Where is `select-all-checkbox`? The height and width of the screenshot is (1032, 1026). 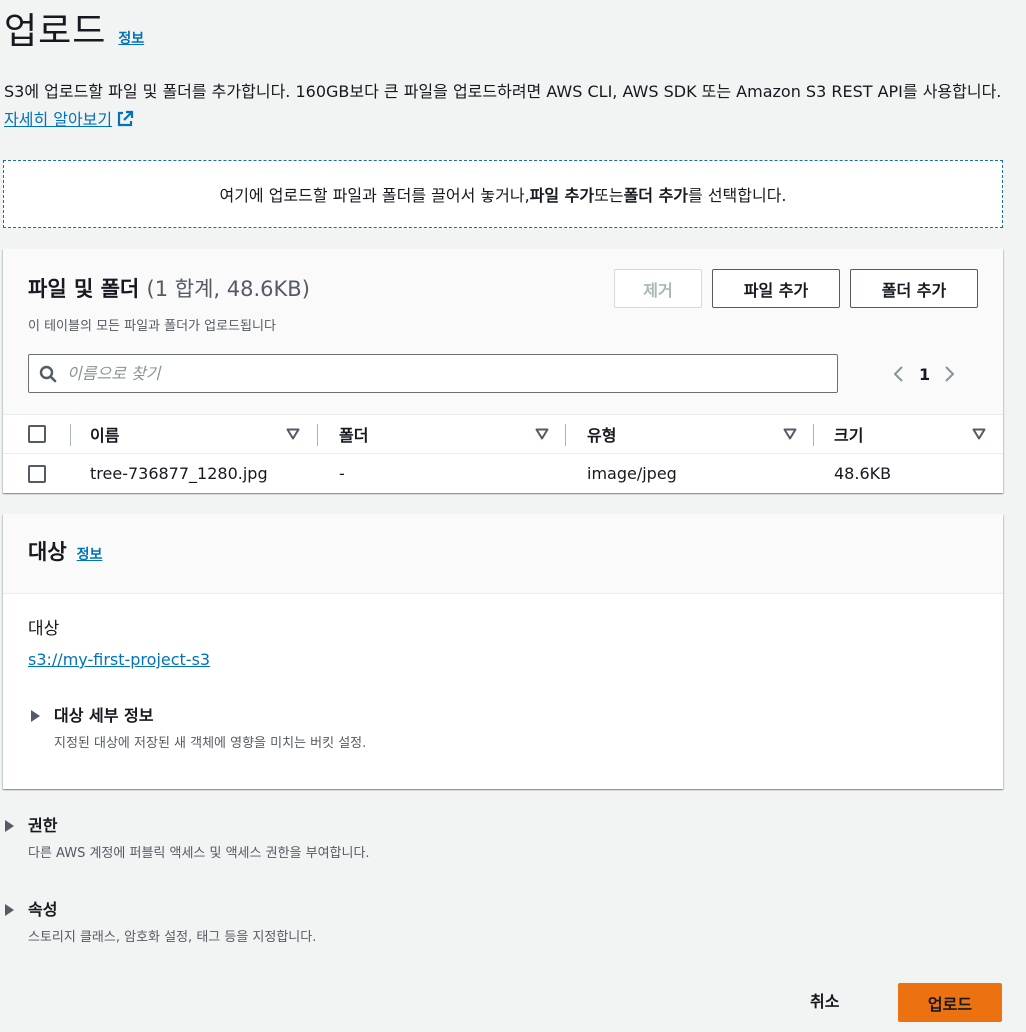 select-all-checkbox is located at coordinates (37, 434).